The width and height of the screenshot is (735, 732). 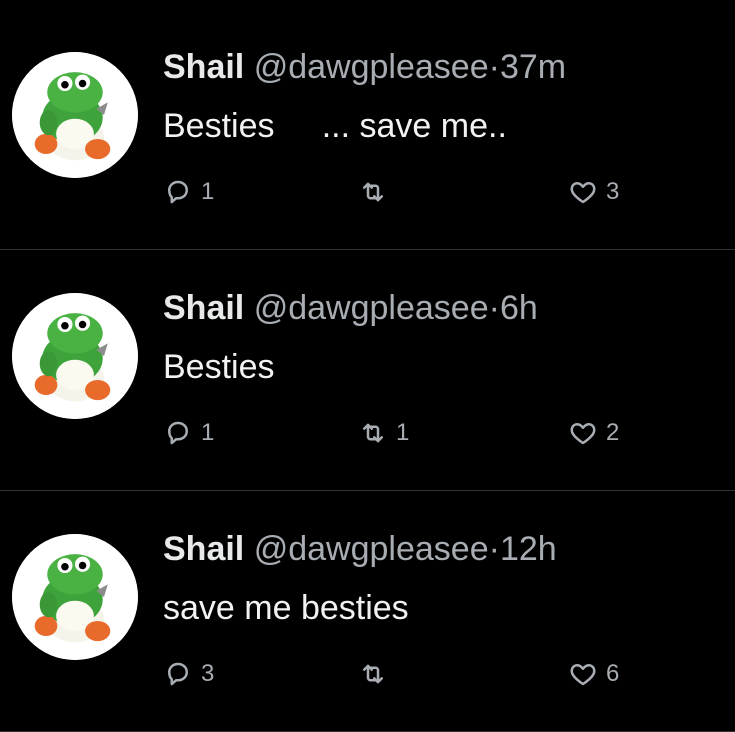 What do you see at coordinates (613, 191) in the screenshot?
I see `like-count: 3` at bounding box center [613, 191].